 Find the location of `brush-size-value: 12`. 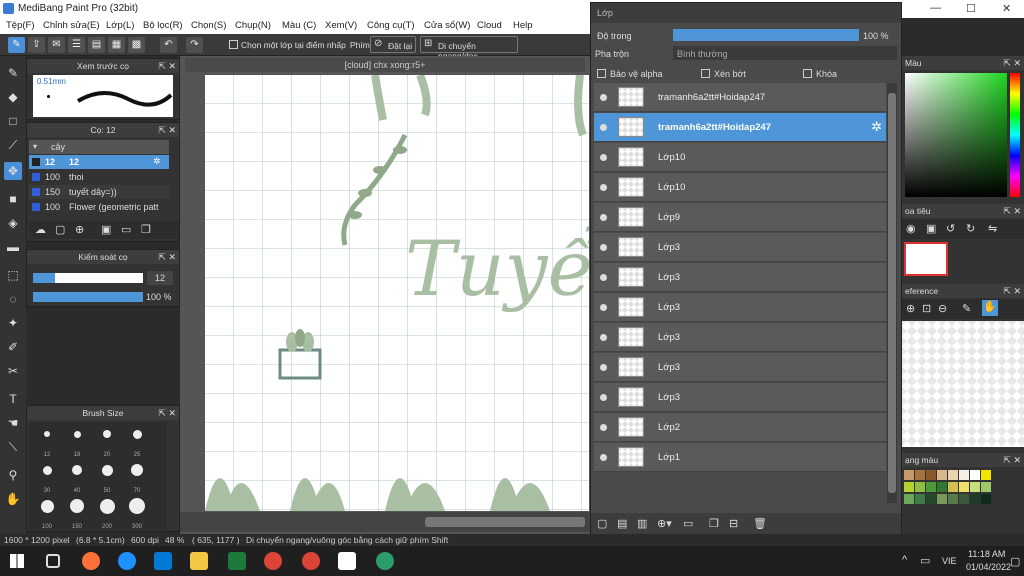

brush-size-value: 12 is located at coordinates (160, 278).